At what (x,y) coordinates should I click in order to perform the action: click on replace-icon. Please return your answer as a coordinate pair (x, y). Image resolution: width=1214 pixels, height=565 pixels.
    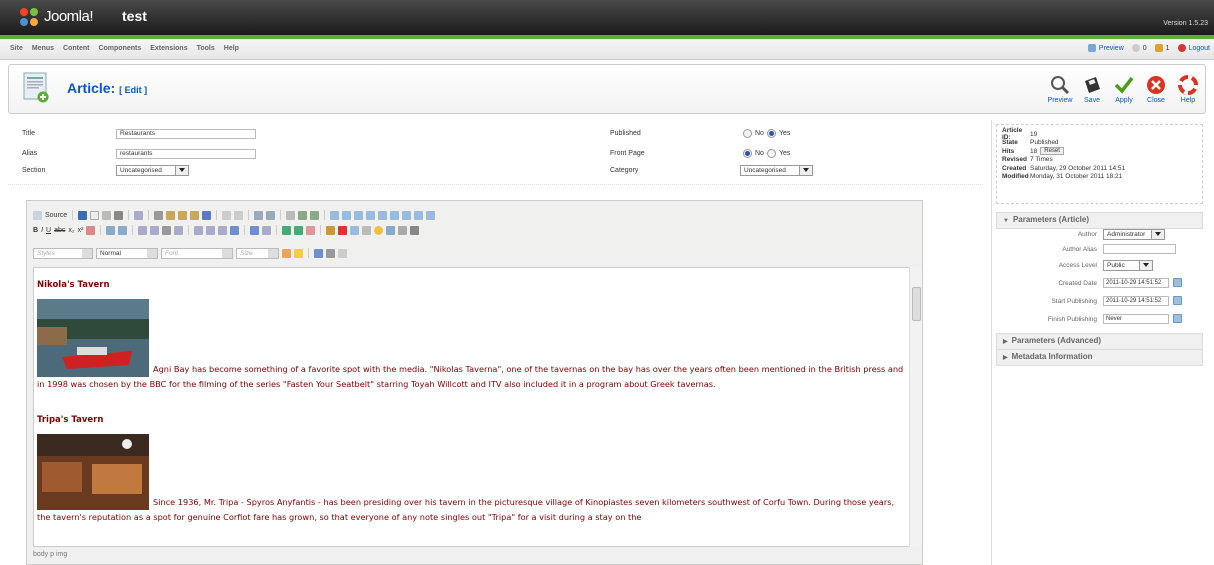
    Looking at the image, I should click on (271, 215).